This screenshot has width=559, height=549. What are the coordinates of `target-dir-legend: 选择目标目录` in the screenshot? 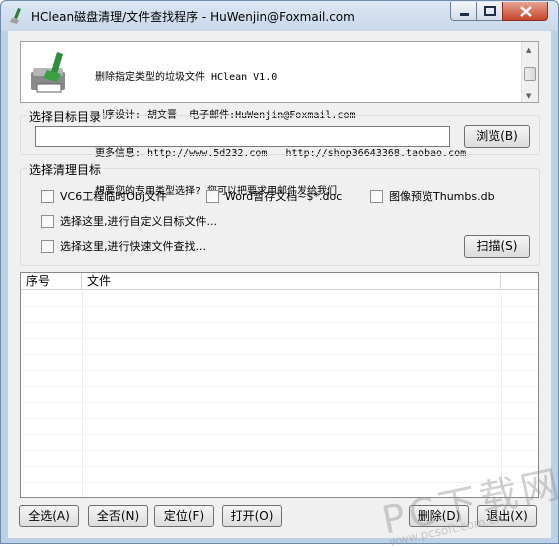 It's located at (65, 116).